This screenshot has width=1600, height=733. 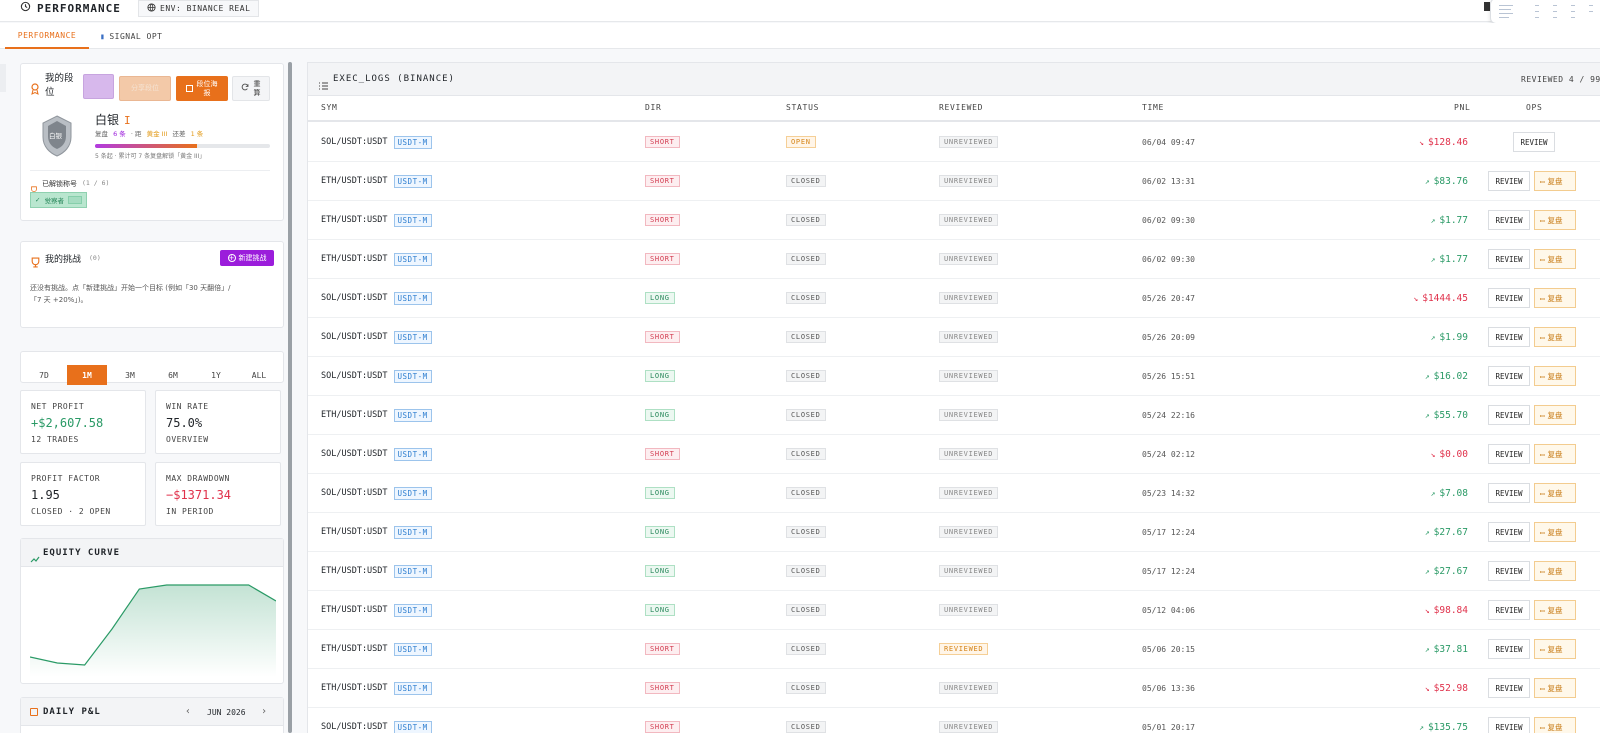 I want to click on range-6m: 6M, so click(x=173, y=375).